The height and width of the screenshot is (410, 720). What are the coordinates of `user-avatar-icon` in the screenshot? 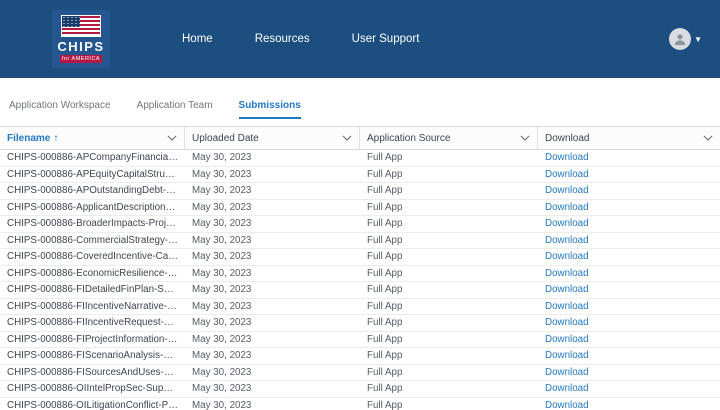 It's located at (680, 39).